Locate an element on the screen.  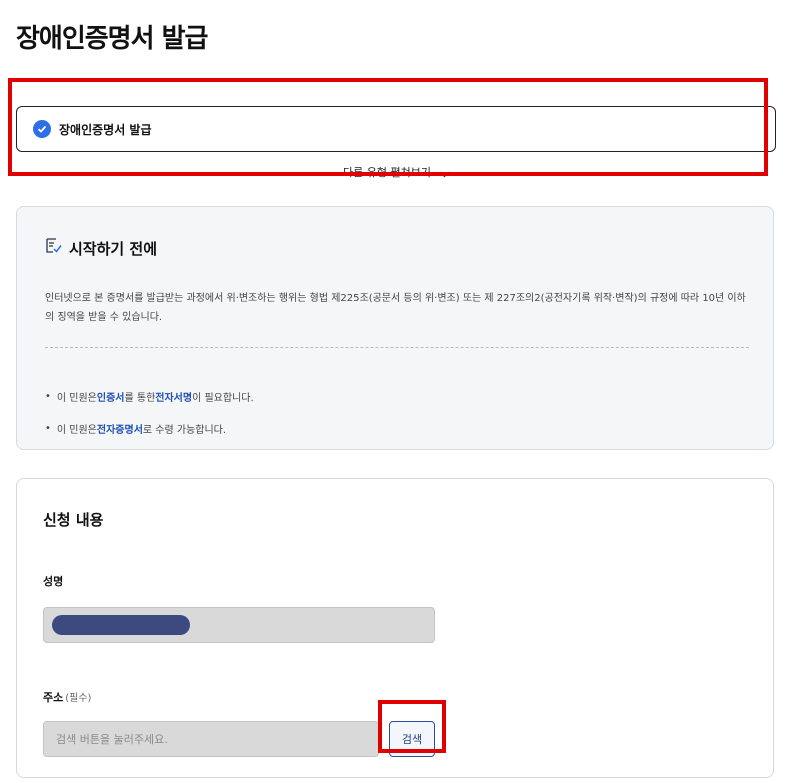
check-circle-icon is located at coordinates (42, 129).